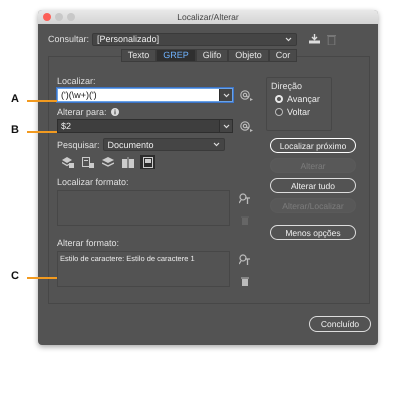  I want to click on change-field: $2, so click(145, 126).